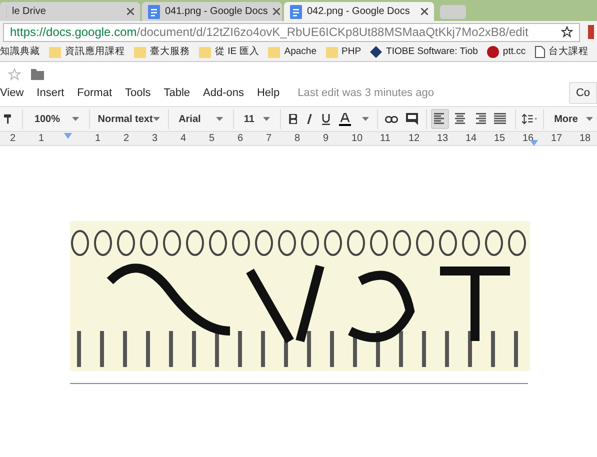 This screenshot has width=597, height=457. What do you see at coordinates (561, 52) in the screenshot?
I see `bookmark: 台大課程` at bounding box center [561, 52].